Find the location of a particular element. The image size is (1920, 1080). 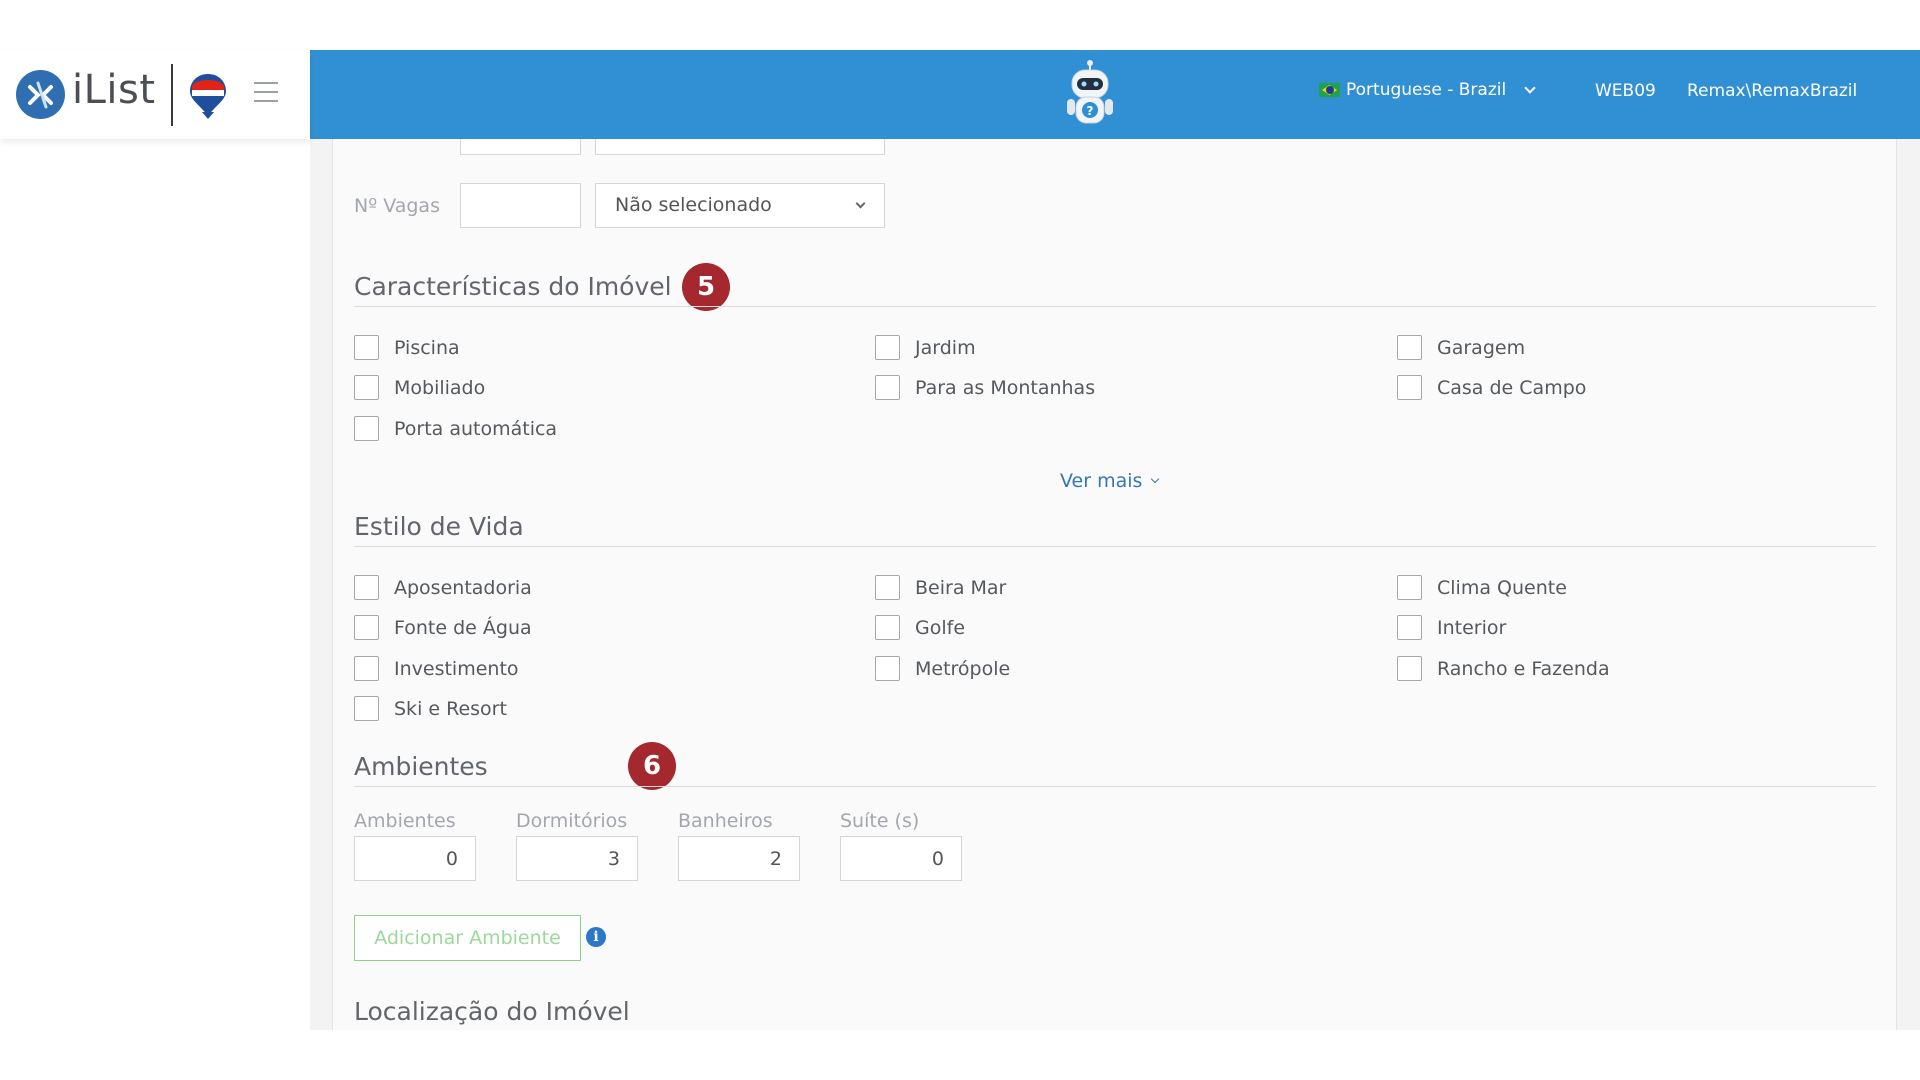

bathrooms-count-input: 2 is located at coordinates (739, 858).